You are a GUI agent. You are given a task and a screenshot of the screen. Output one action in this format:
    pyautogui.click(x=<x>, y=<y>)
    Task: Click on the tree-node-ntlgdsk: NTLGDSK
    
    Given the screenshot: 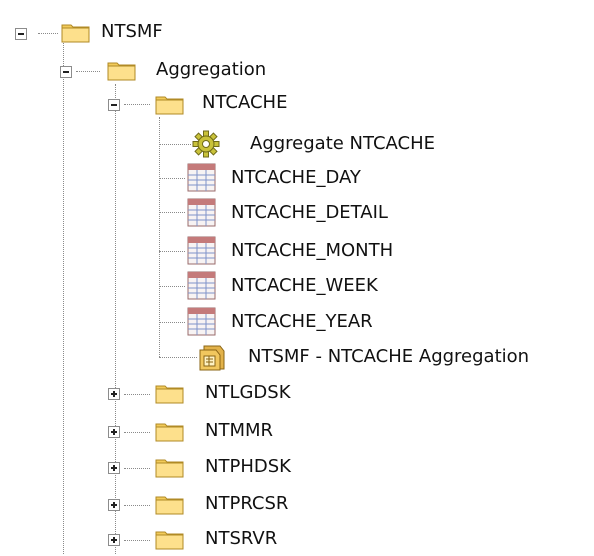 What is the action you would take?
    pyautogui.click(x=297, y=394)
    